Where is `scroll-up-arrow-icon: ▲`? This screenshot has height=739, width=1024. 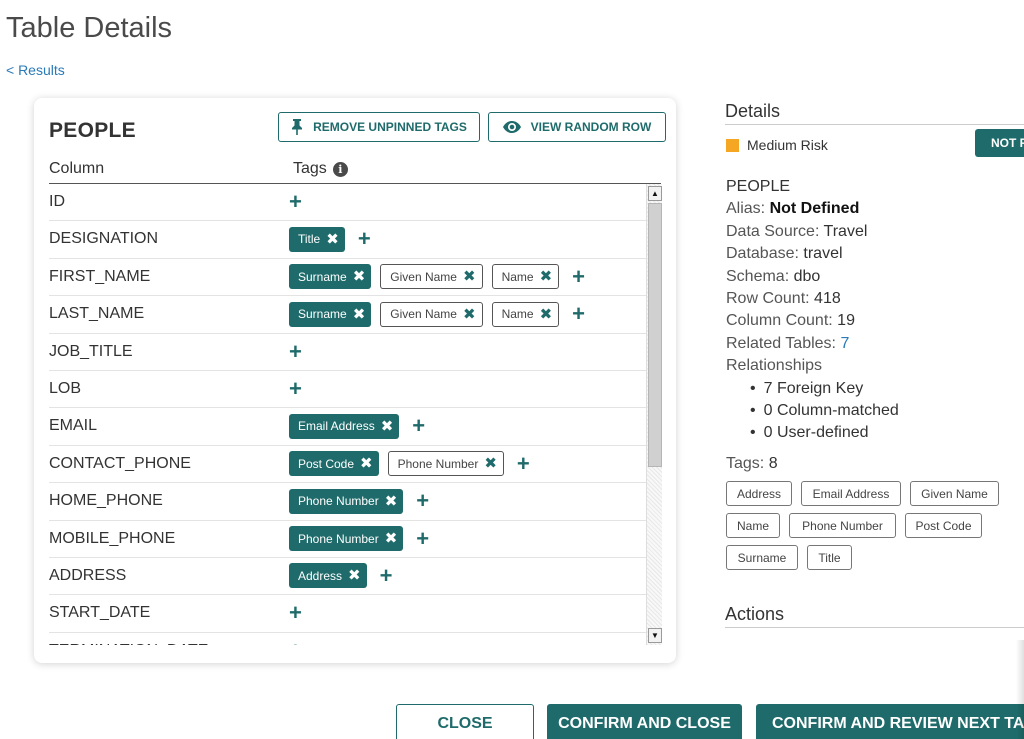 scroll-up-arrow-icon: ▲ is located at coordinates (655, 193).